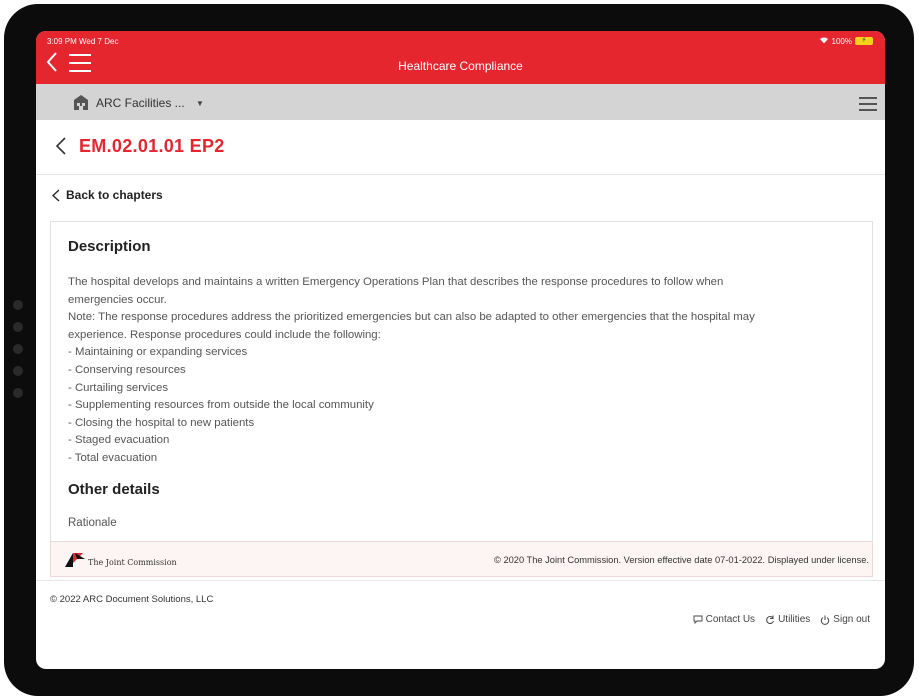  I want to click on description-line: - Staged evacuation, so click(119, 440).